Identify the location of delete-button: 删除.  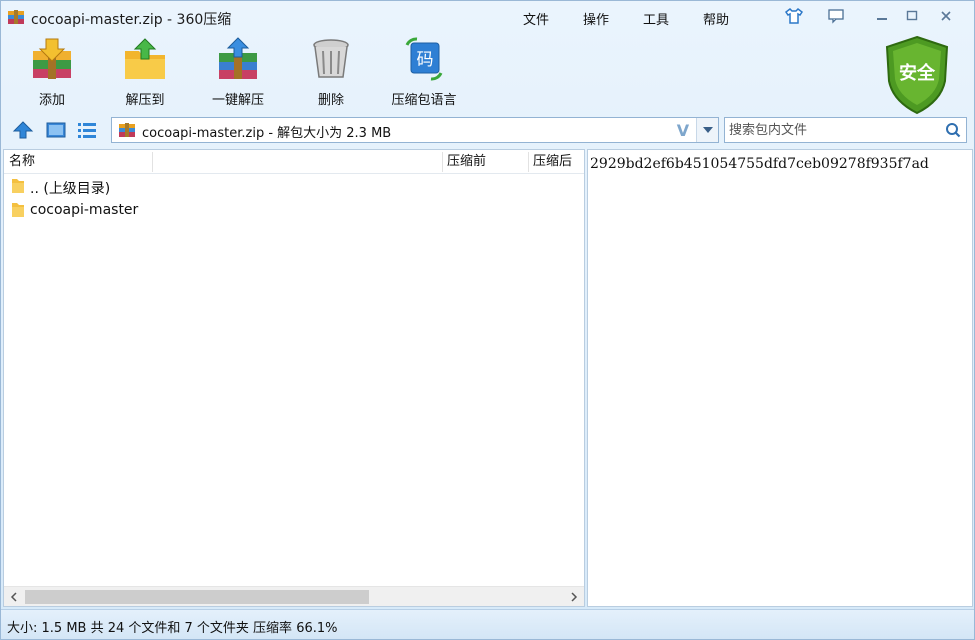
(331, 73).